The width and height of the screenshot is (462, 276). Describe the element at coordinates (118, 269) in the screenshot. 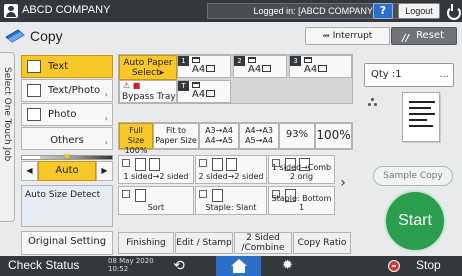

I see `time-text: 10:52` at that location.